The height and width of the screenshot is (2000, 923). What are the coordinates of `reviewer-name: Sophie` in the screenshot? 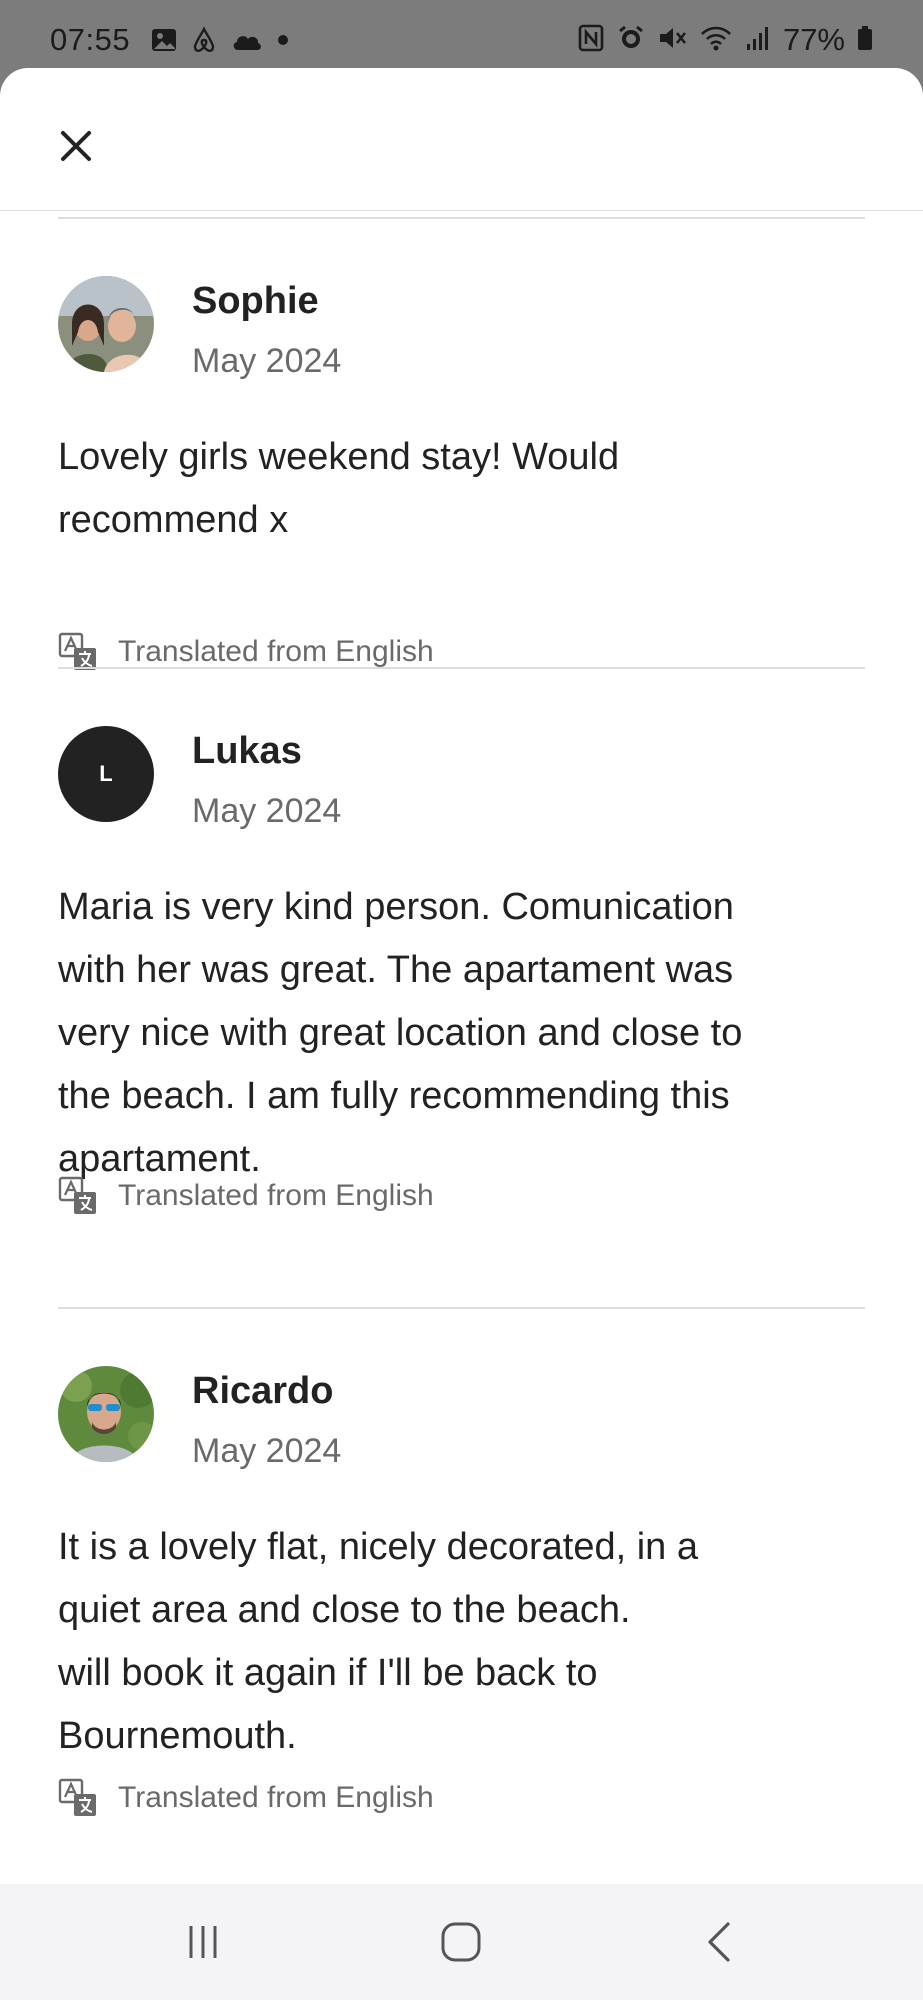 It's located at (255, 301).